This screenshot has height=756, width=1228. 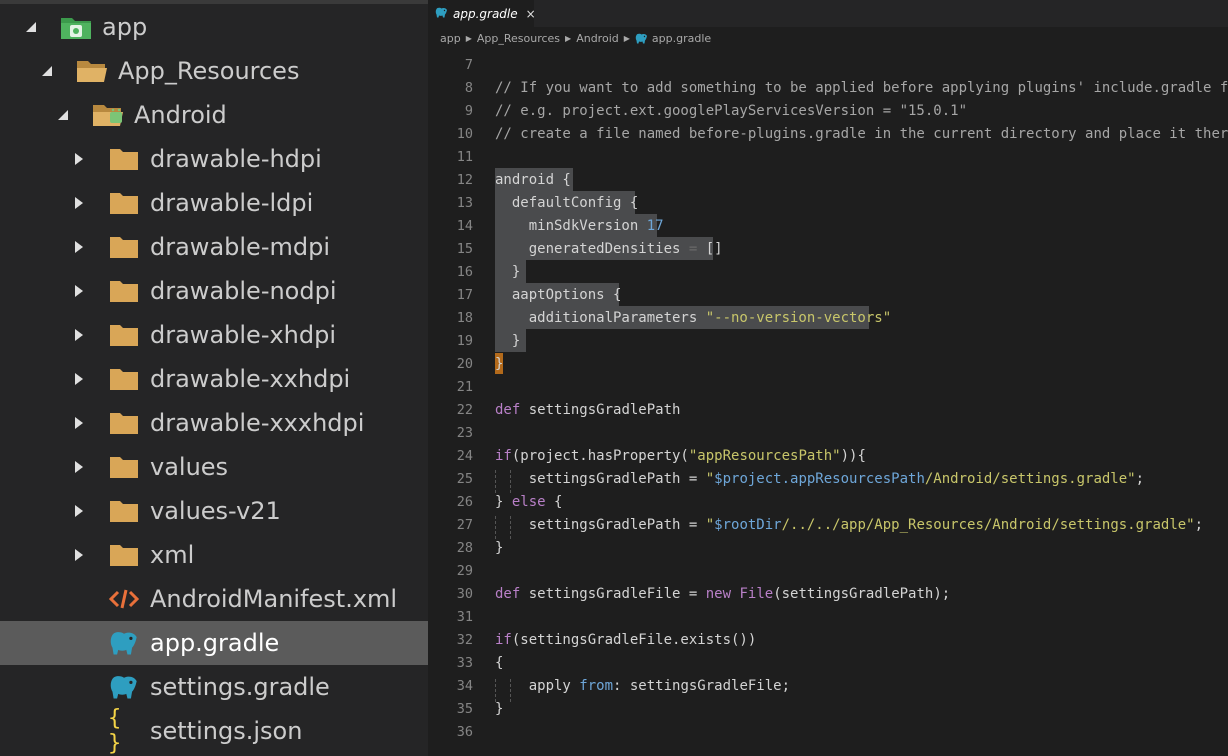 What do you see at coordinates (243, 335) in the screenshot?
I see `tree-item-label: drawable-xhdpi` at bounding box center [243, 335].